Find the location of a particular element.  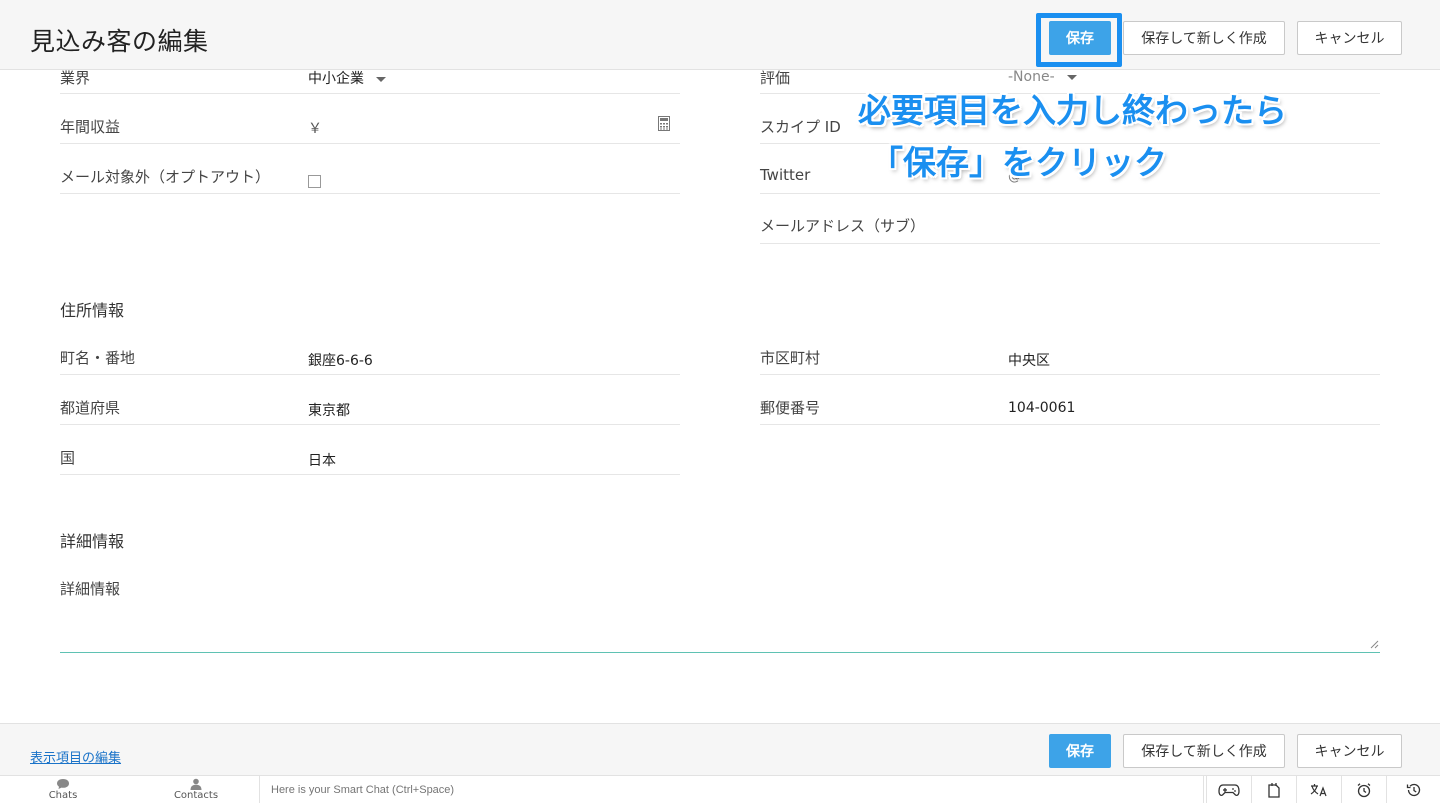

secondary-email-row: メールアドレス（サブ） is located at coordinates (1070, 219).